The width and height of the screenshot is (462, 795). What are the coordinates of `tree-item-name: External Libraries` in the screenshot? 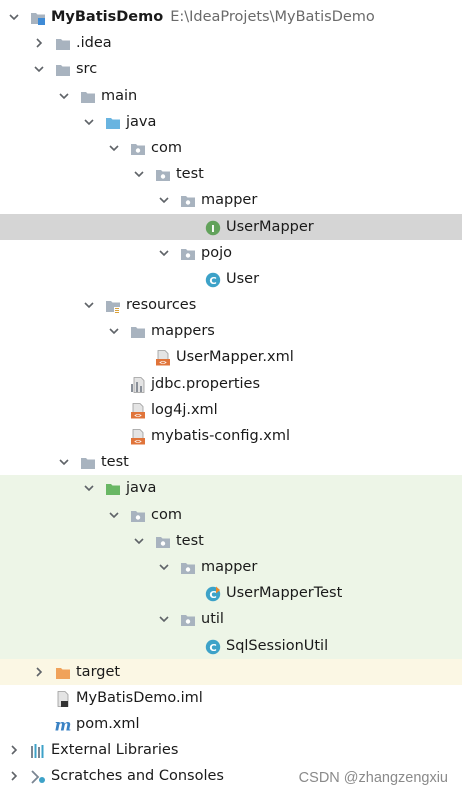 It's located at (115, 750).